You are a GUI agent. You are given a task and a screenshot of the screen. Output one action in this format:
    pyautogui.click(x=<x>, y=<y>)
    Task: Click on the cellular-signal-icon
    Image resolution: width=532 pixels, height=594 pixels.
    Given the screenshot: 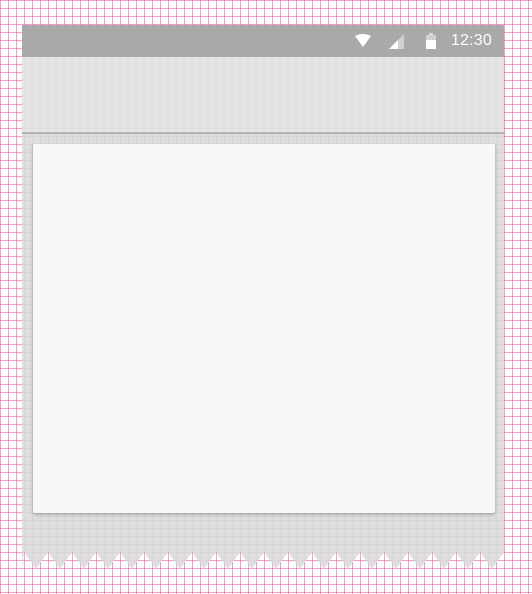 What is the action you would take?
    pyautogui.click(x=397, y=41)
    